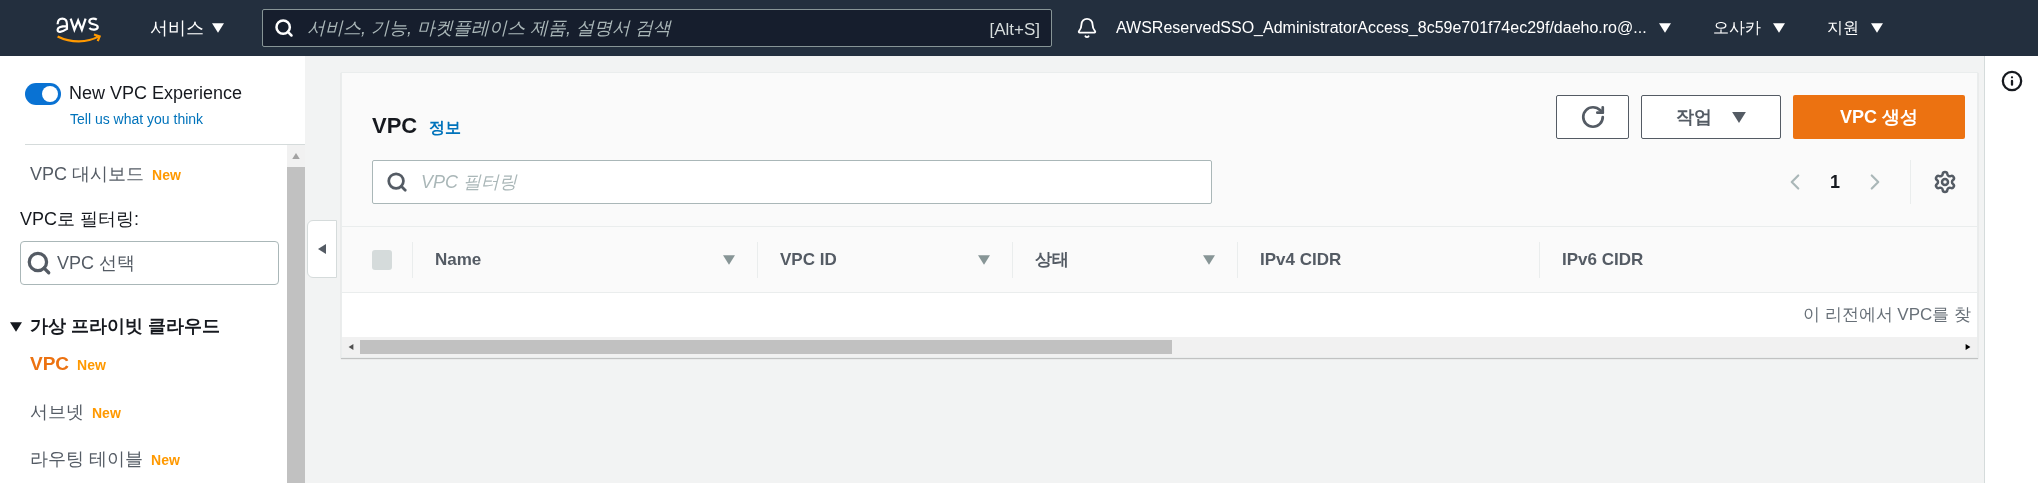 The image size is (2038, 483). Describe the element at coordinates (296, 314) in the screenshot. I see `scrollbar` at that location.